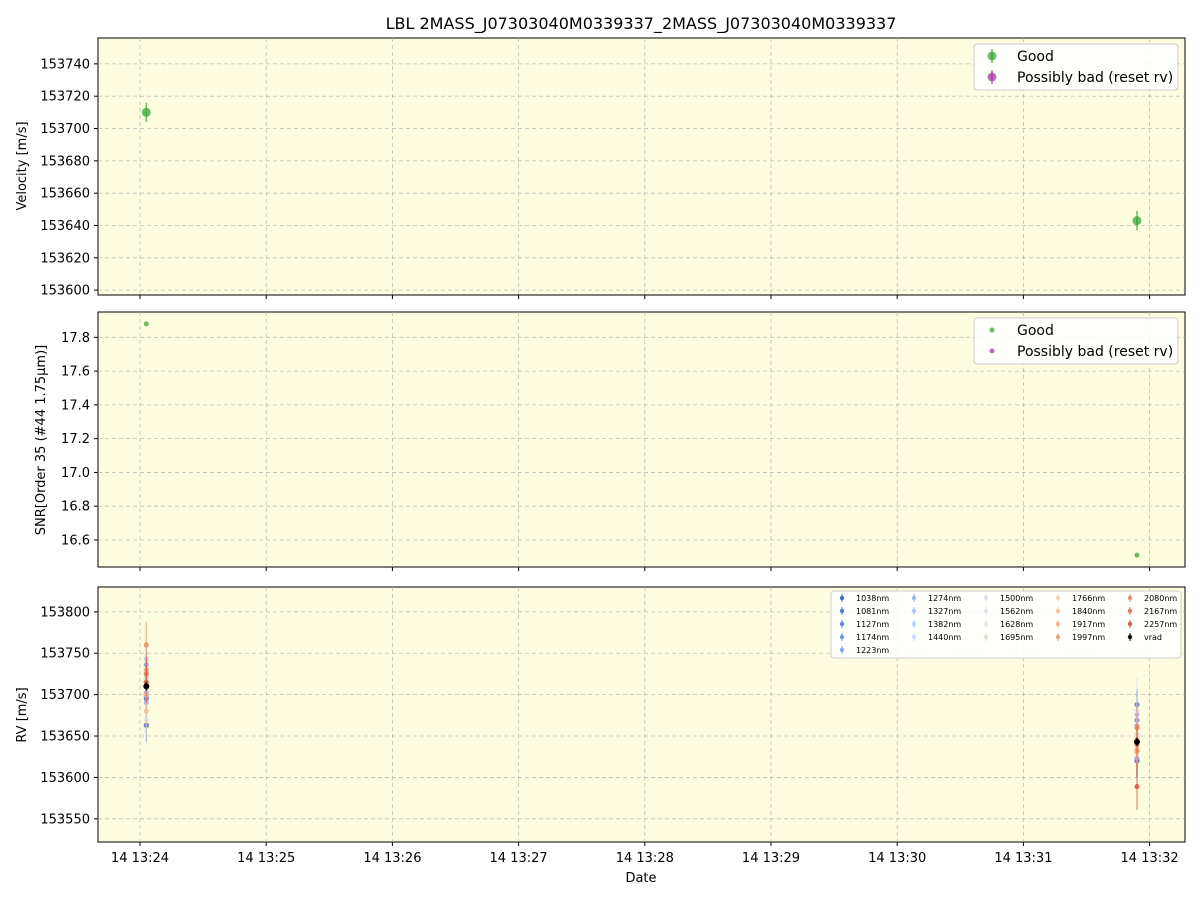 The height and width of the screenshot is (900, 1200). I want to click on rv-legend-label: 1327nm, so click(944, 611).